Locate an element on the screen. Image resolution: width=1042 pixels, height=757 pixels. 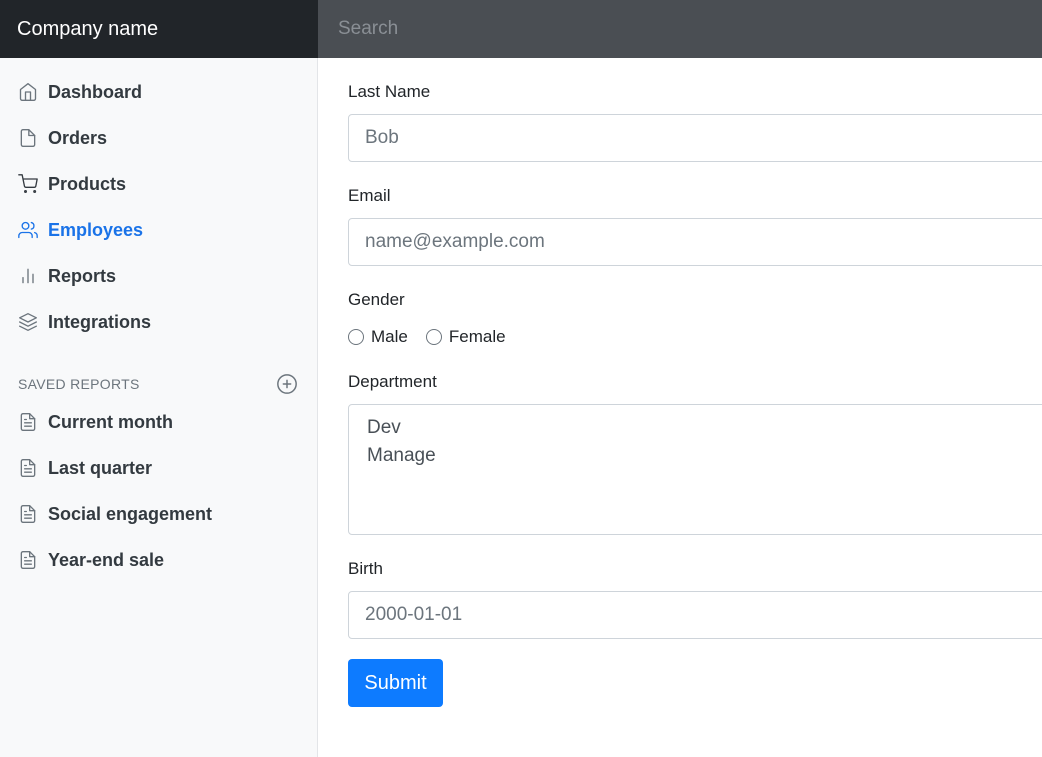
sidebar-item-reports: Reports is located at coordinates (158, 276).